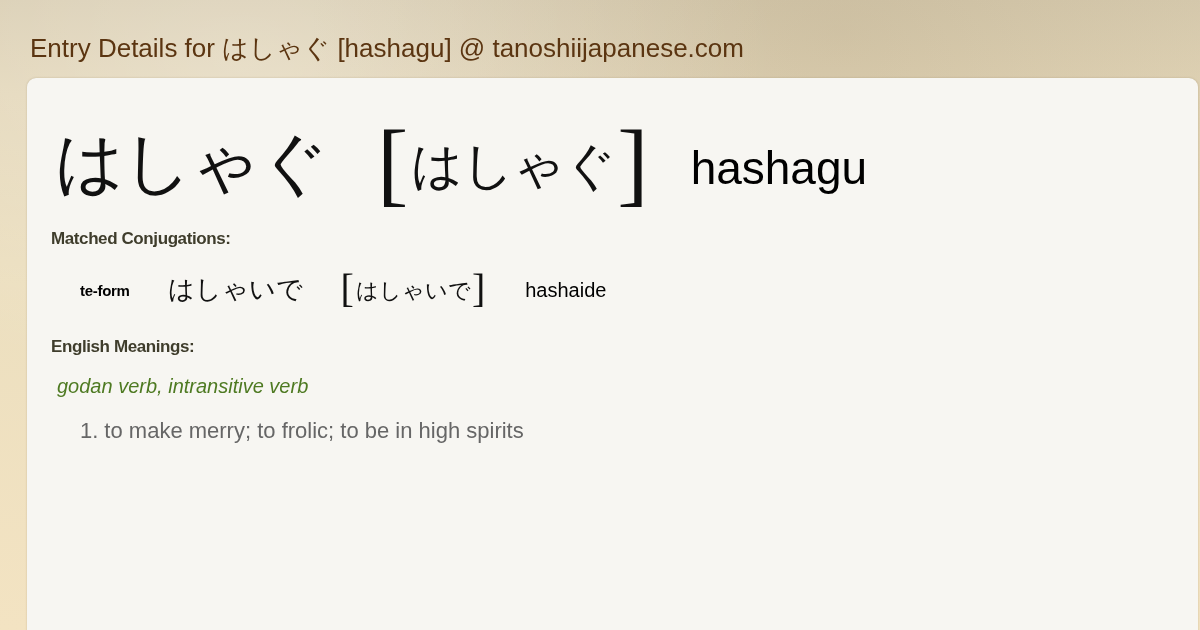  I want to click on romaji-reading: hashagu, so click(779, 168).